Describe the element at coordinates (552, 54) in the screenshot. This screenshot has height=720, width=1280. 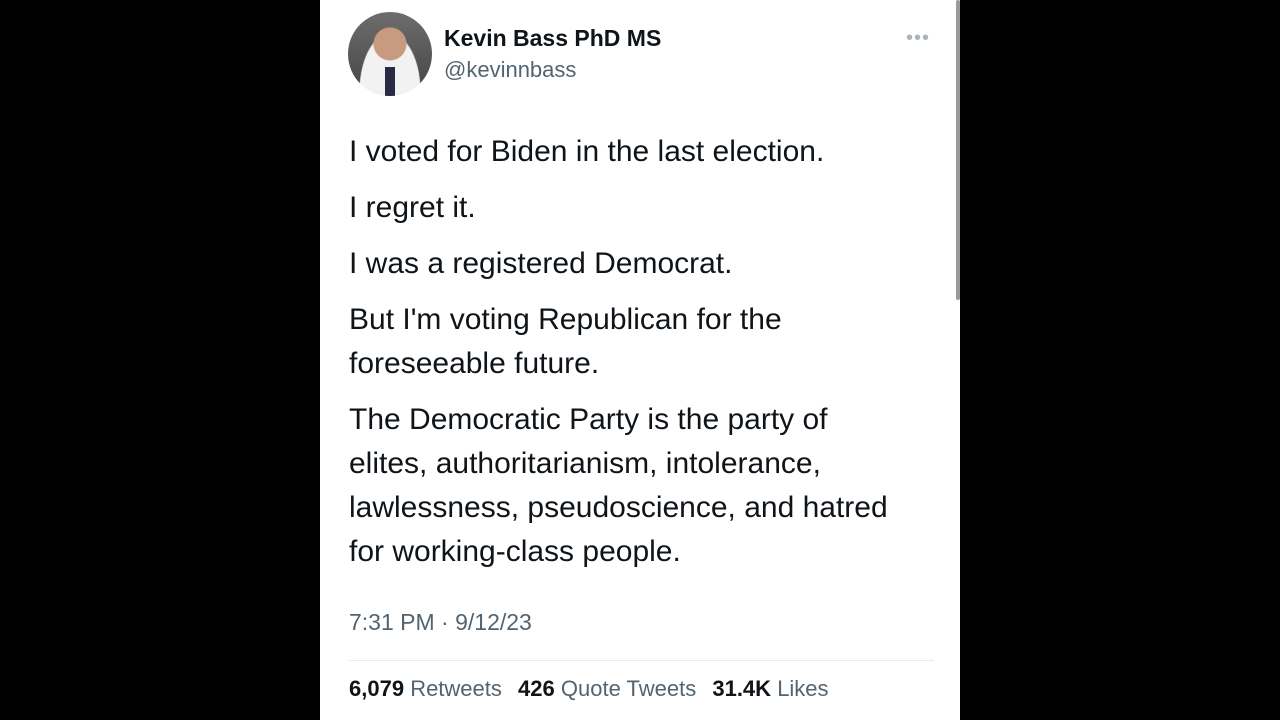
I see `author-names: Kevin Bass PhD MS @kevinnbass` at that location.